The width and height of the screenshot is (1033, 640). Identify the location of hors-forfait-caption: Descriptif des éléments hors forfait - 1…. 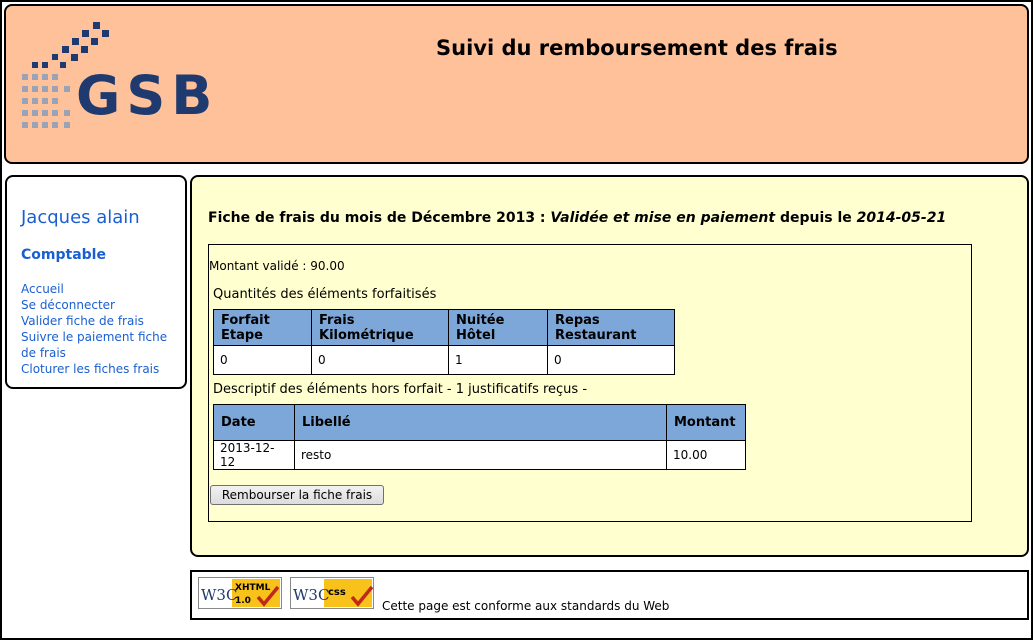
(400, 389).